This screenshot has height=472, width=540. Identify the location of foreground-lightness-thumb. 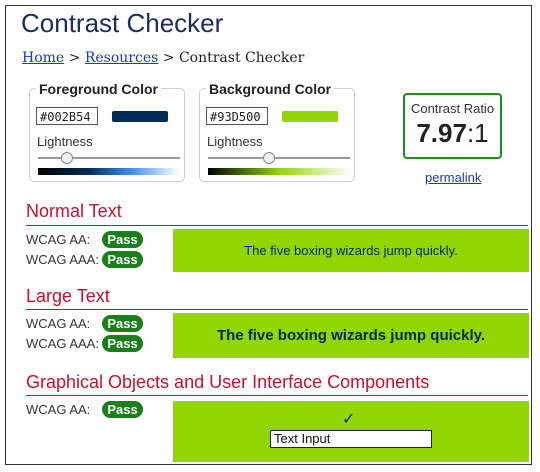
(67, 158).